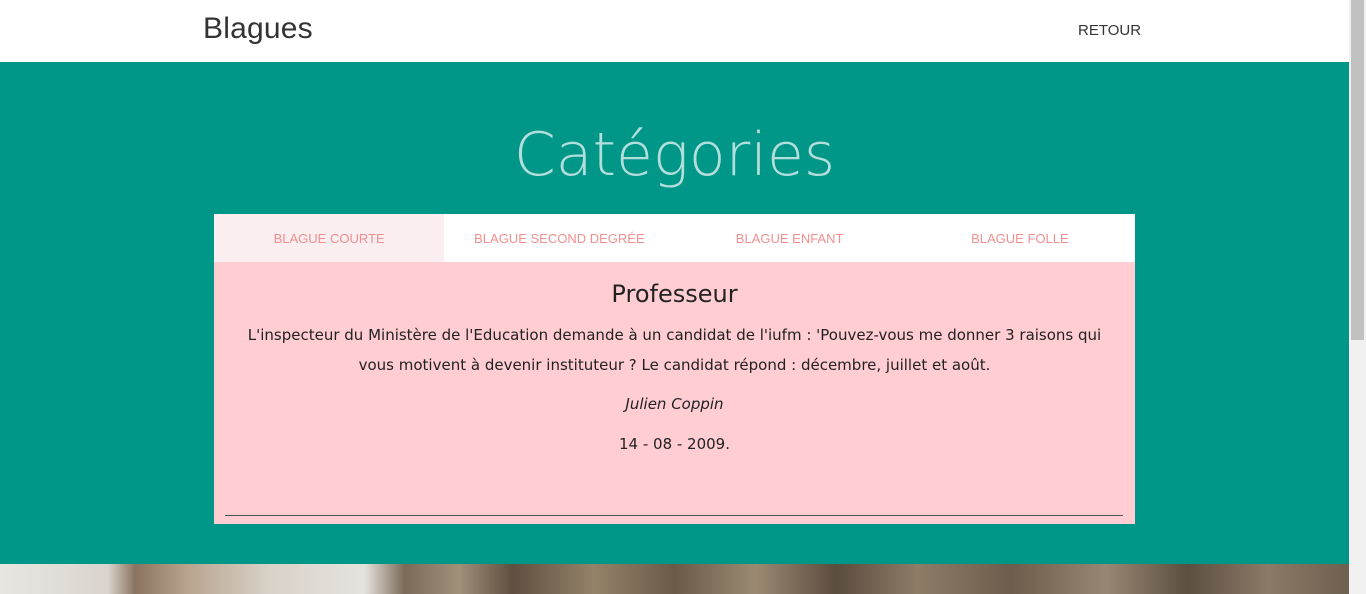 This screenshot has width=1366, height=594. I want to click on scrollbar, so click(1357, 297).